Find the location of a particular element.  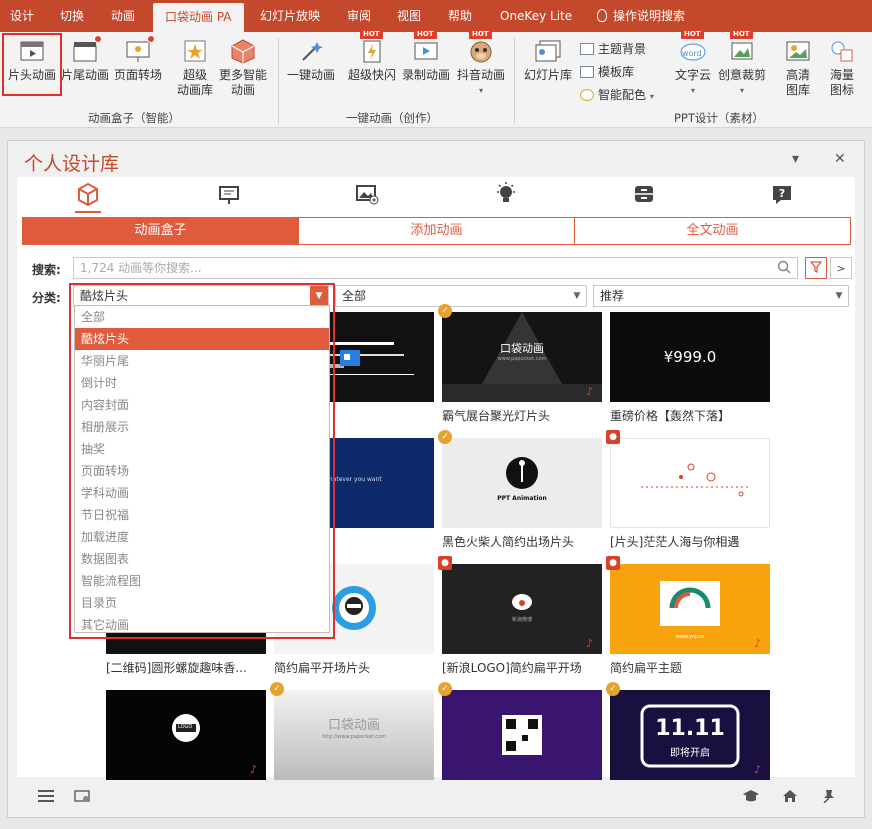

super-flash-button: HOT 超级快闪 is located at coordinates (372, 56).